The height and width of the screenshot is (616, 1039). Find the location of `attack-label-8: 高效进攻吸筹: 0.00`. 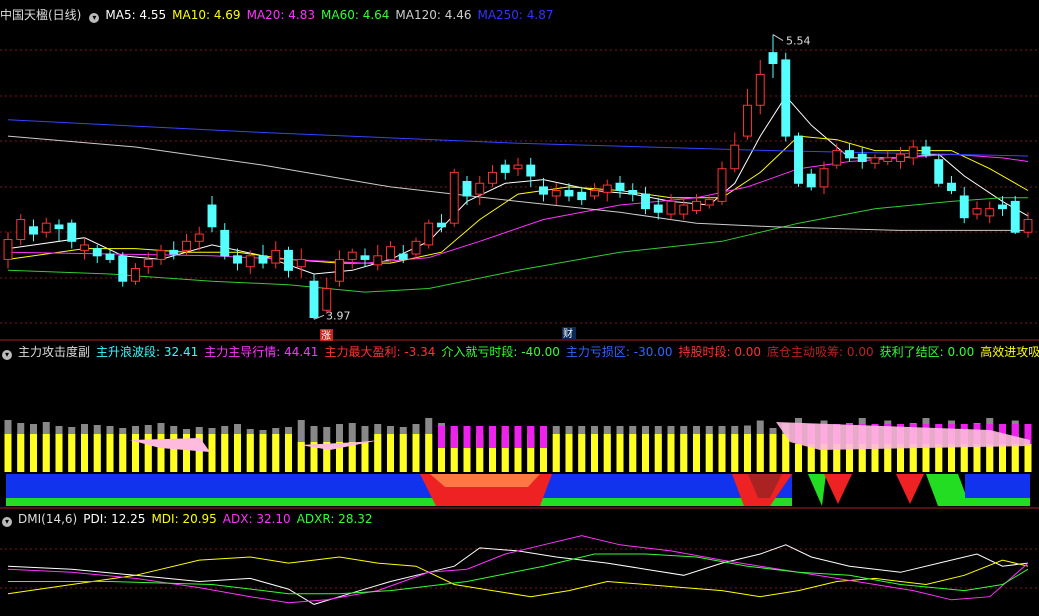

attack-label-8: 高效进攻吸筹: 0.00 is located at coordinates (1009, 352).